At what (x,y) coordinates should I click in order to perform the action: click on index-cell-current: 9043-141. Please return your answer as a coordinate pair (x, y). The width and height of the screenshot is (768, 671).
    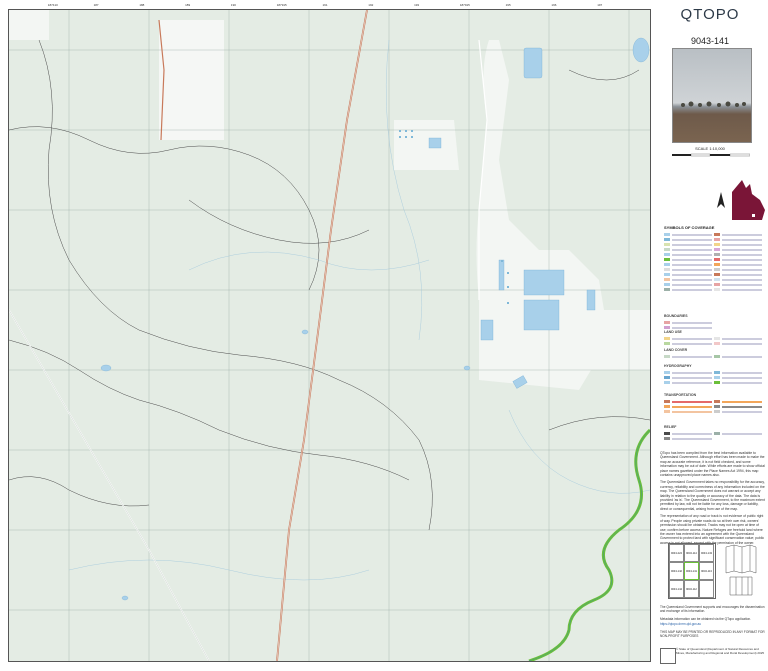
    Looking at the image, I should click on (691, 571).